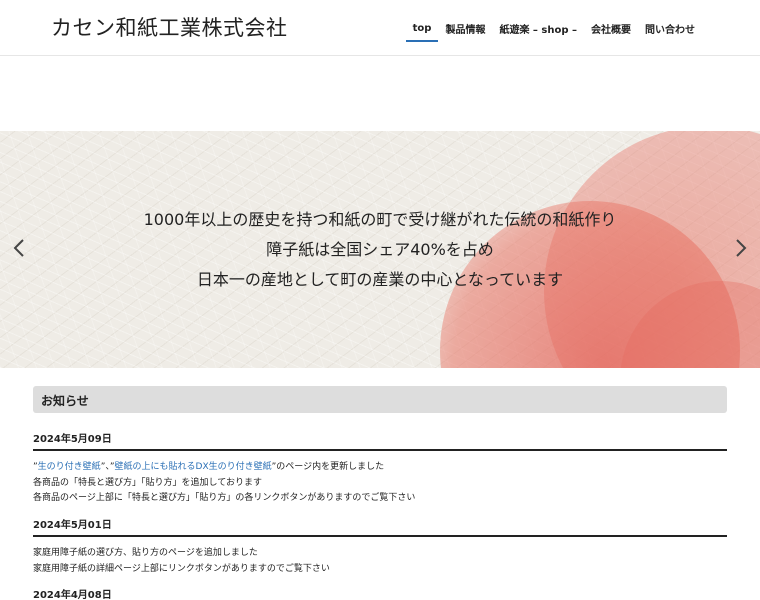  What do you see at coordinates (65, 401) in the screenshot?
I see `news-title: お知らせ` at bounding box center [65, 401].